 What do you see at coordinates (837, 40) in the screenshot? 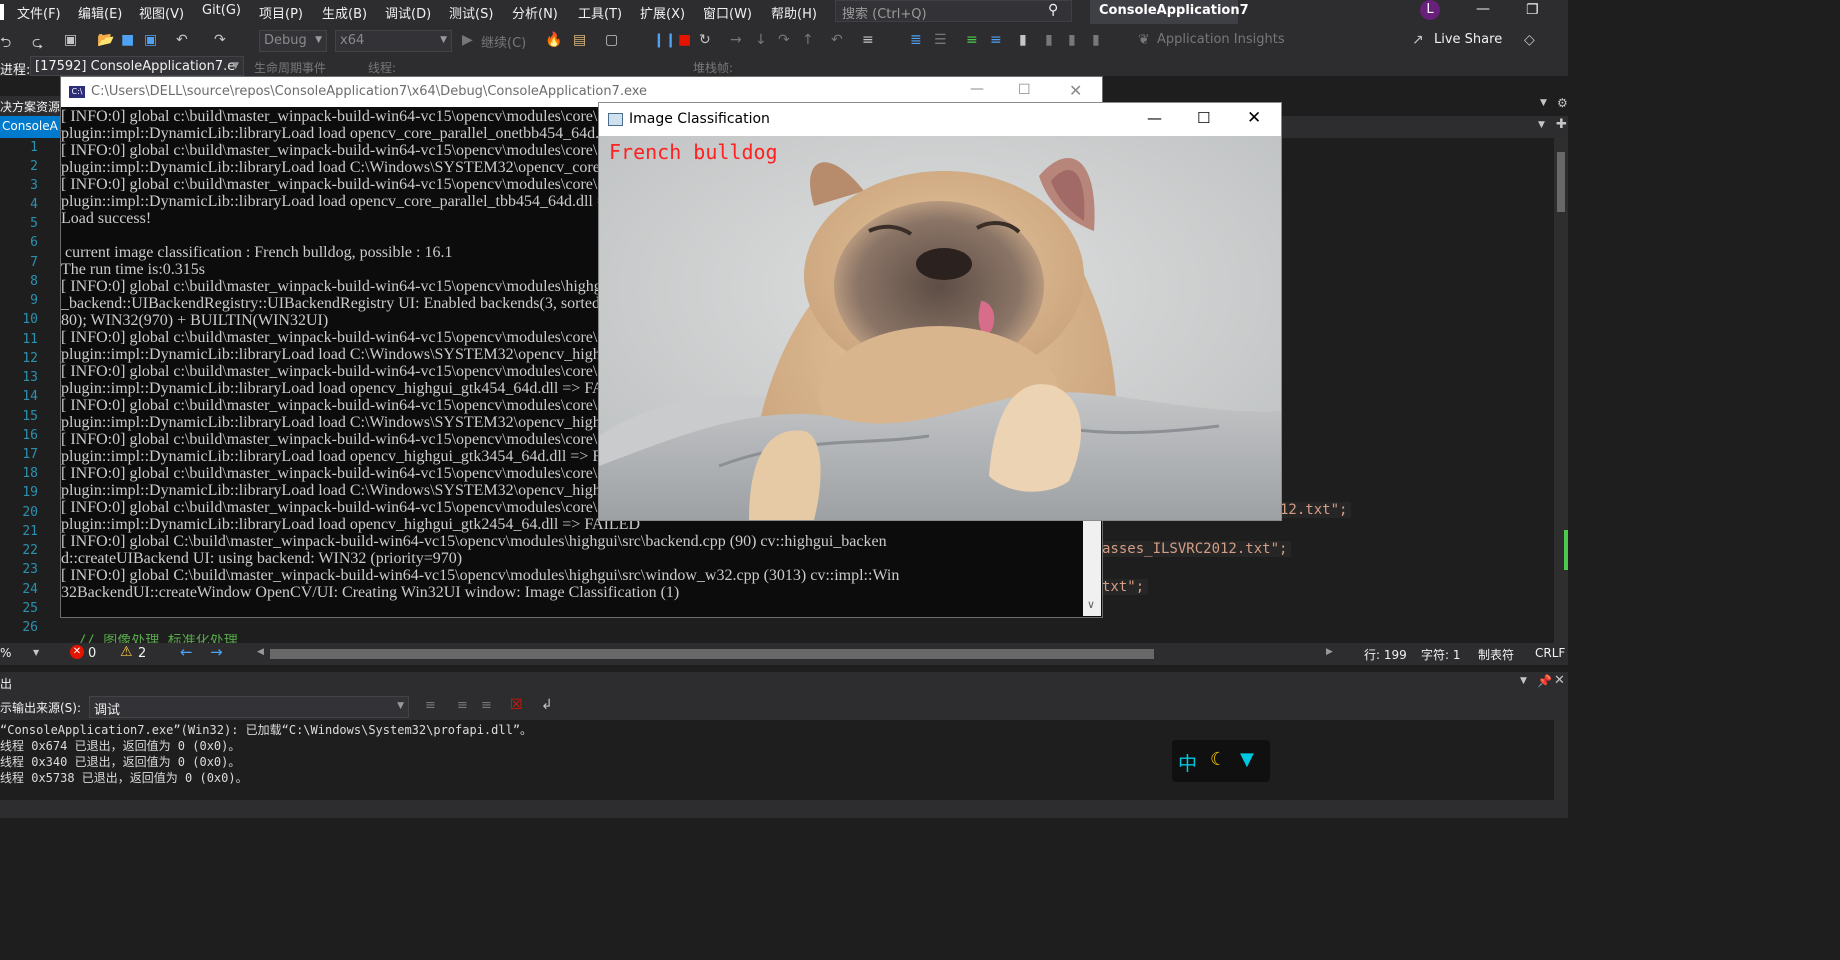
I see `undo-step-icon: ↶` at bounding box center [837, 40].